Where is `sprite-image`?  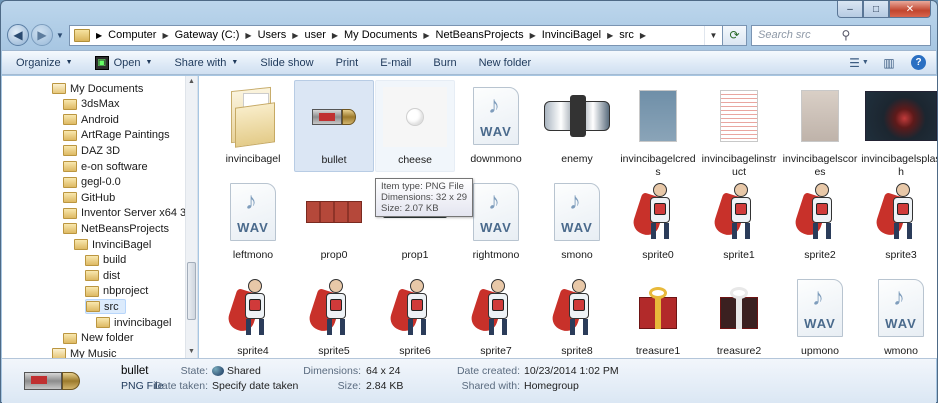 sprite-image is located at coordinates (331, 308).